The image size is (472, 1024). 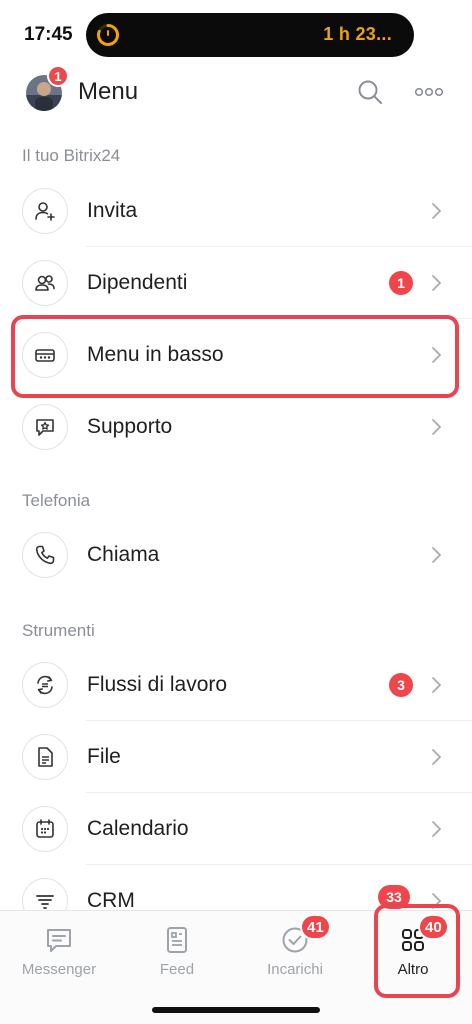 What do you see at coordinates (45, 283) in the screenshot?
I see `people-icon` at bounding box center [45, 283].